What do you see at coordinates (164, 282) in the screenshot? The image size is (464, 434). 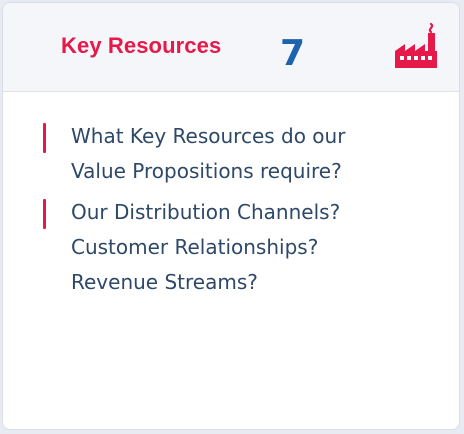 I see `question-line: Revenue Streams?` at bounding box center [164, 282].